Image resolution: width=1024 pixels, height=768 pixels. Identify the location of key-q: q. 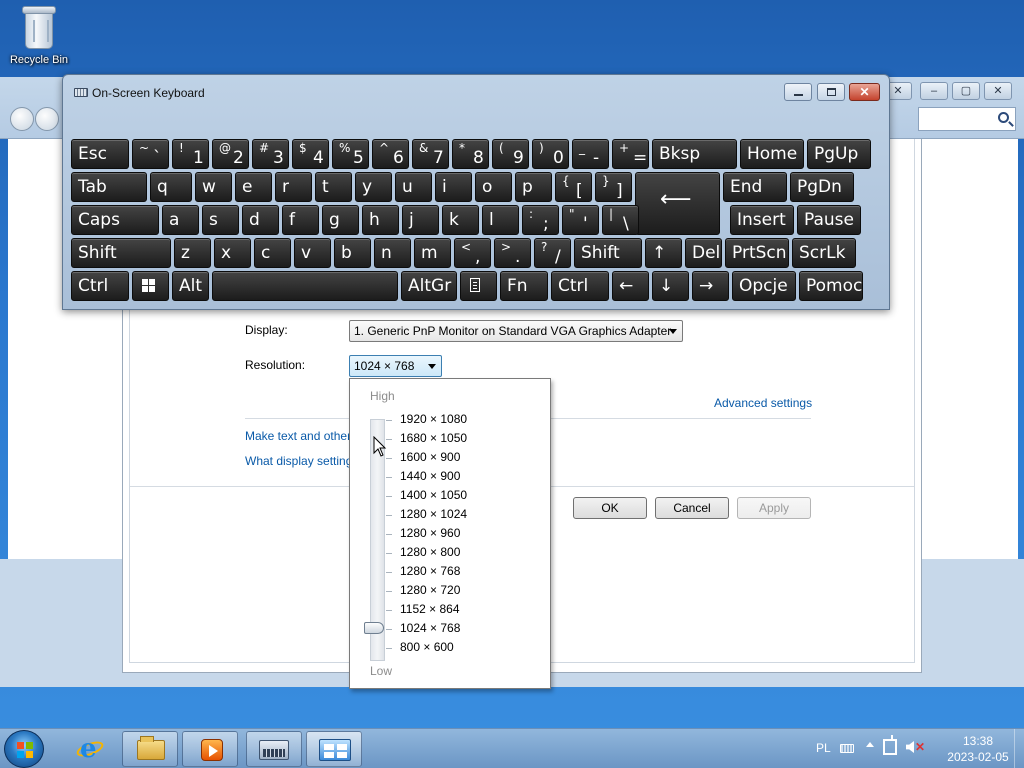
(171, 187).